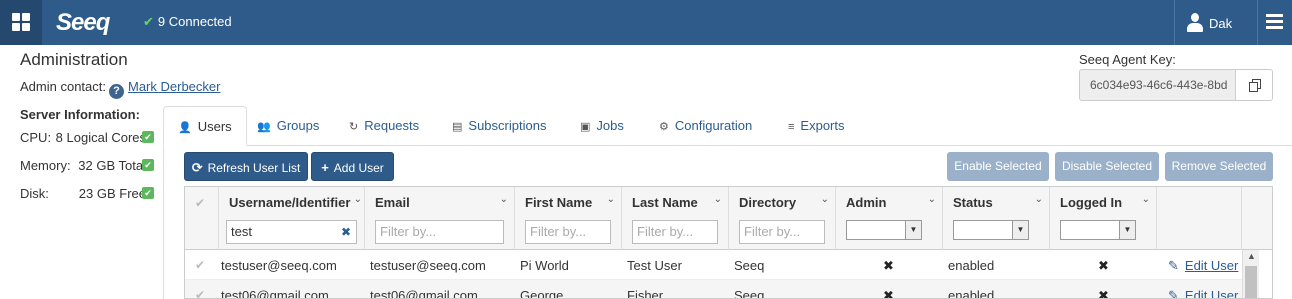 Image resolution: width=1292 pixels, height=299 pixels. I want to click on scrollbar-thumb, so click(1251, 282).